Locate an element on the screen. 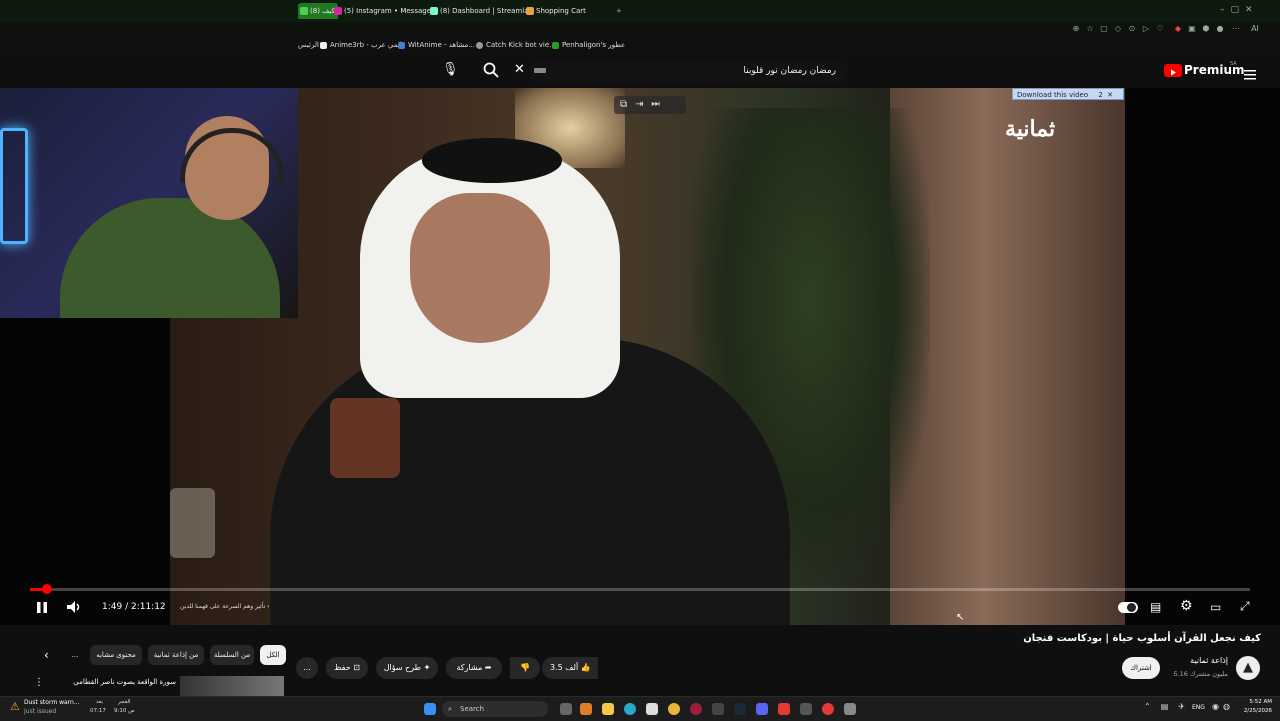  like-button: 3.5 ألف 👍 is located at coordinates (570, 668).